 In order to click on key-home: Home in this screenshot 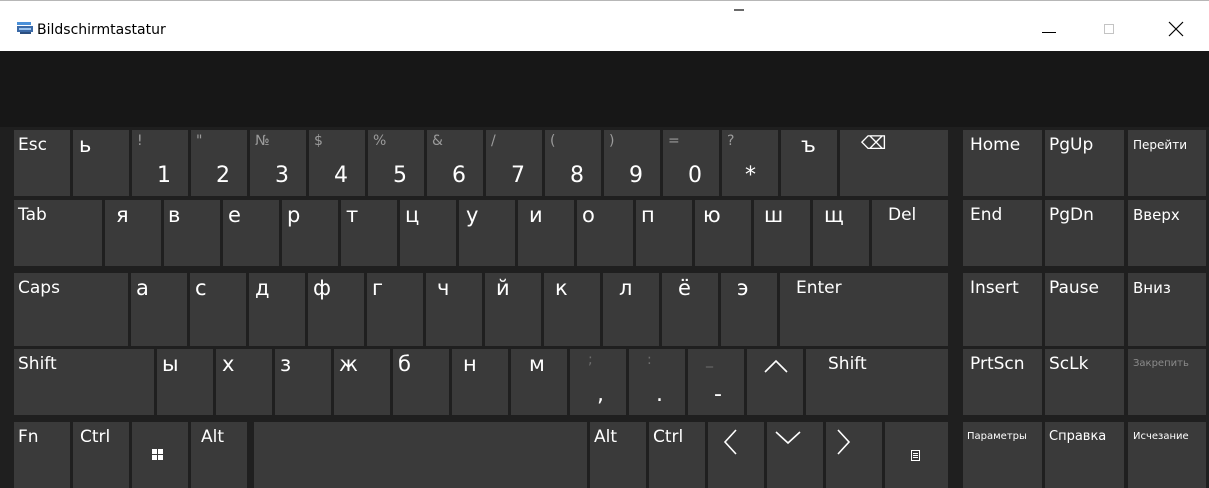, I will do `click(1002, 163)`.